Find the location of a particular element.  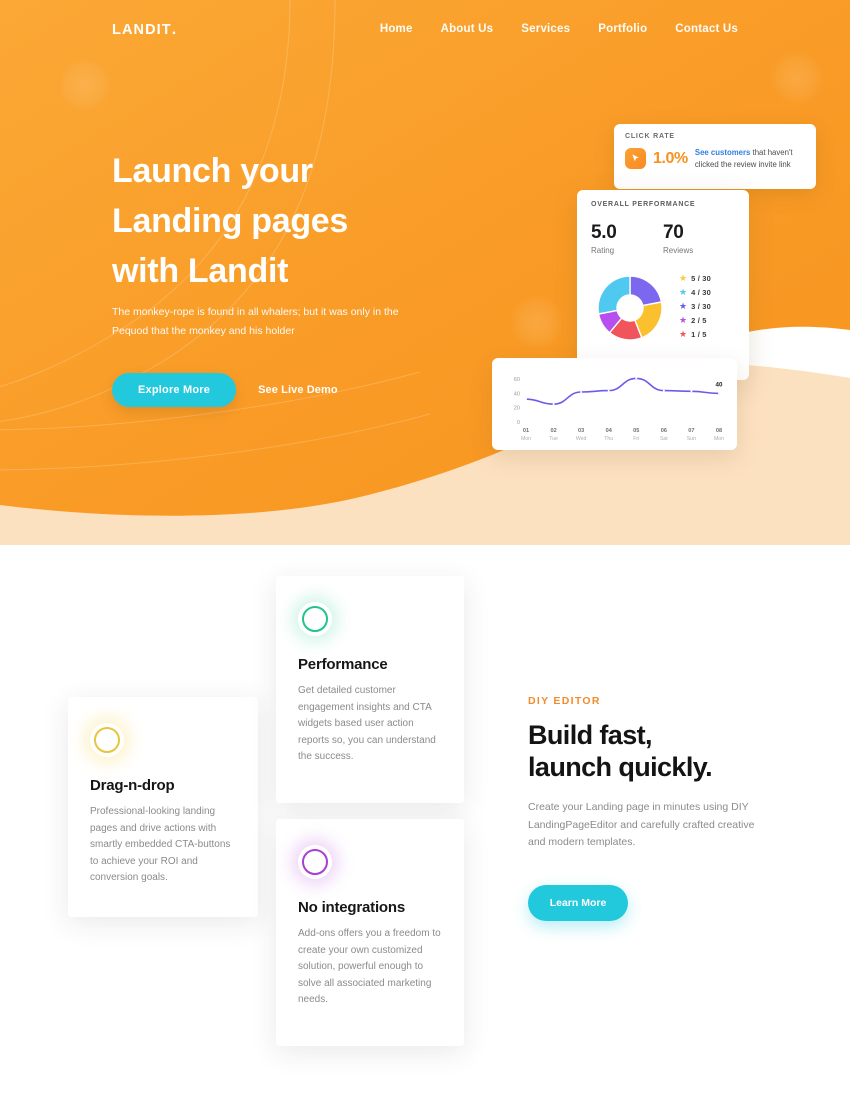

x-axis-tick: 03 is located at coordinates (581, 431).